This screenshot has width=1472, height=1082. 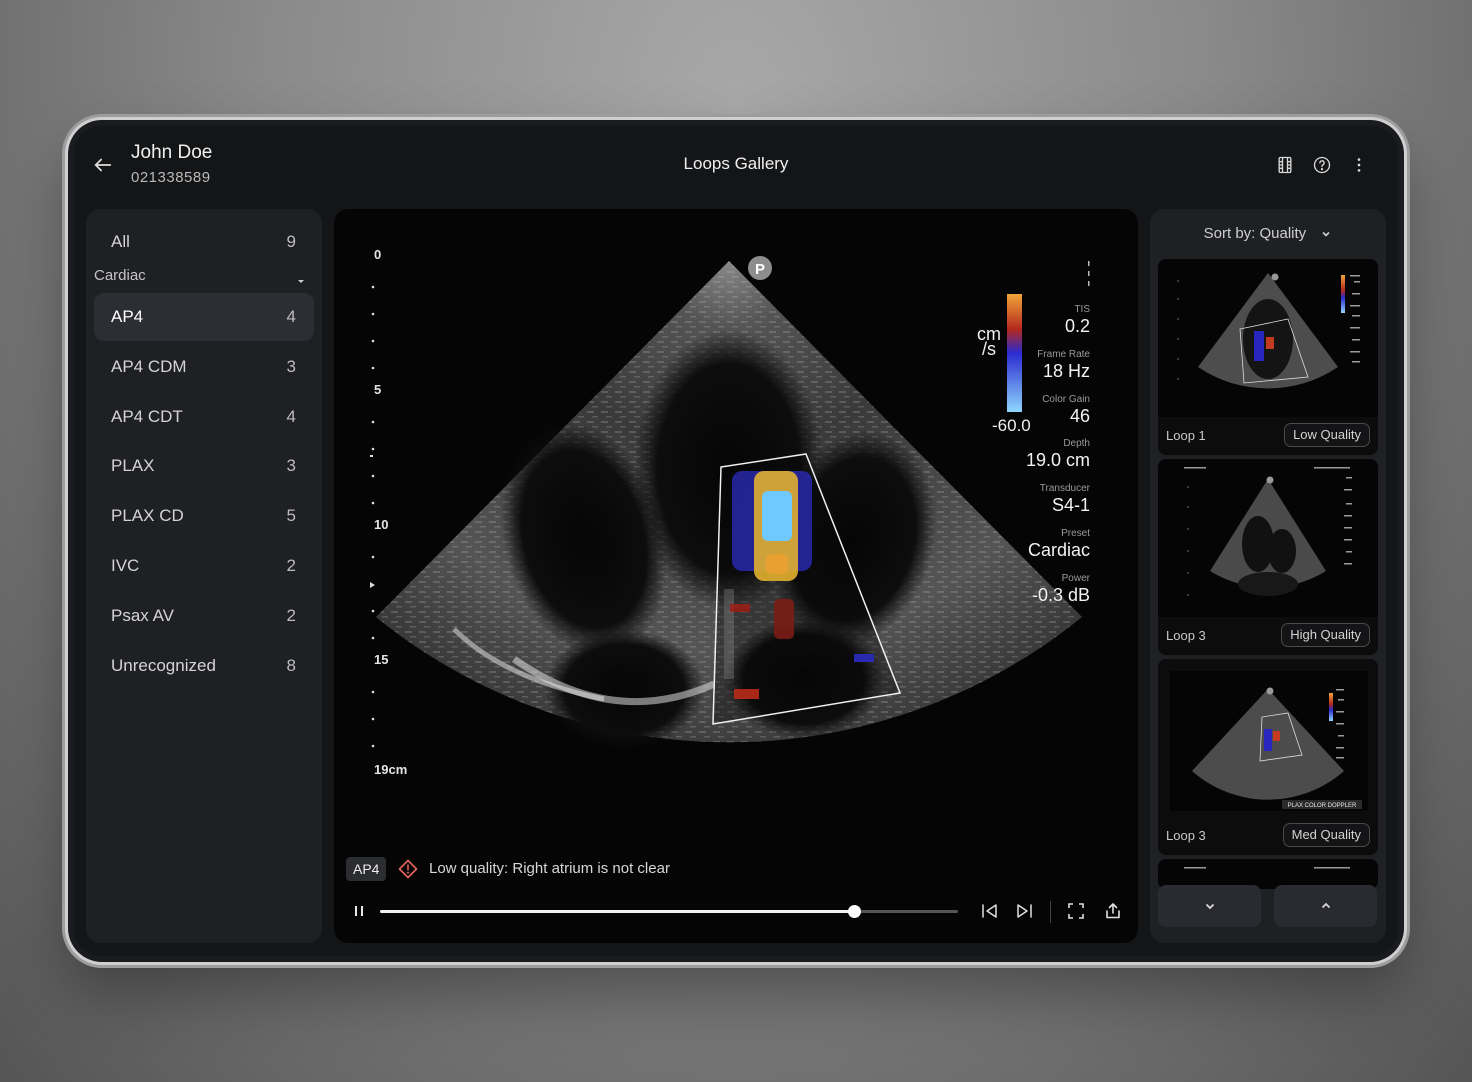 I want to click on sidebar-item-label: IVC, so click(x=125, y=565).